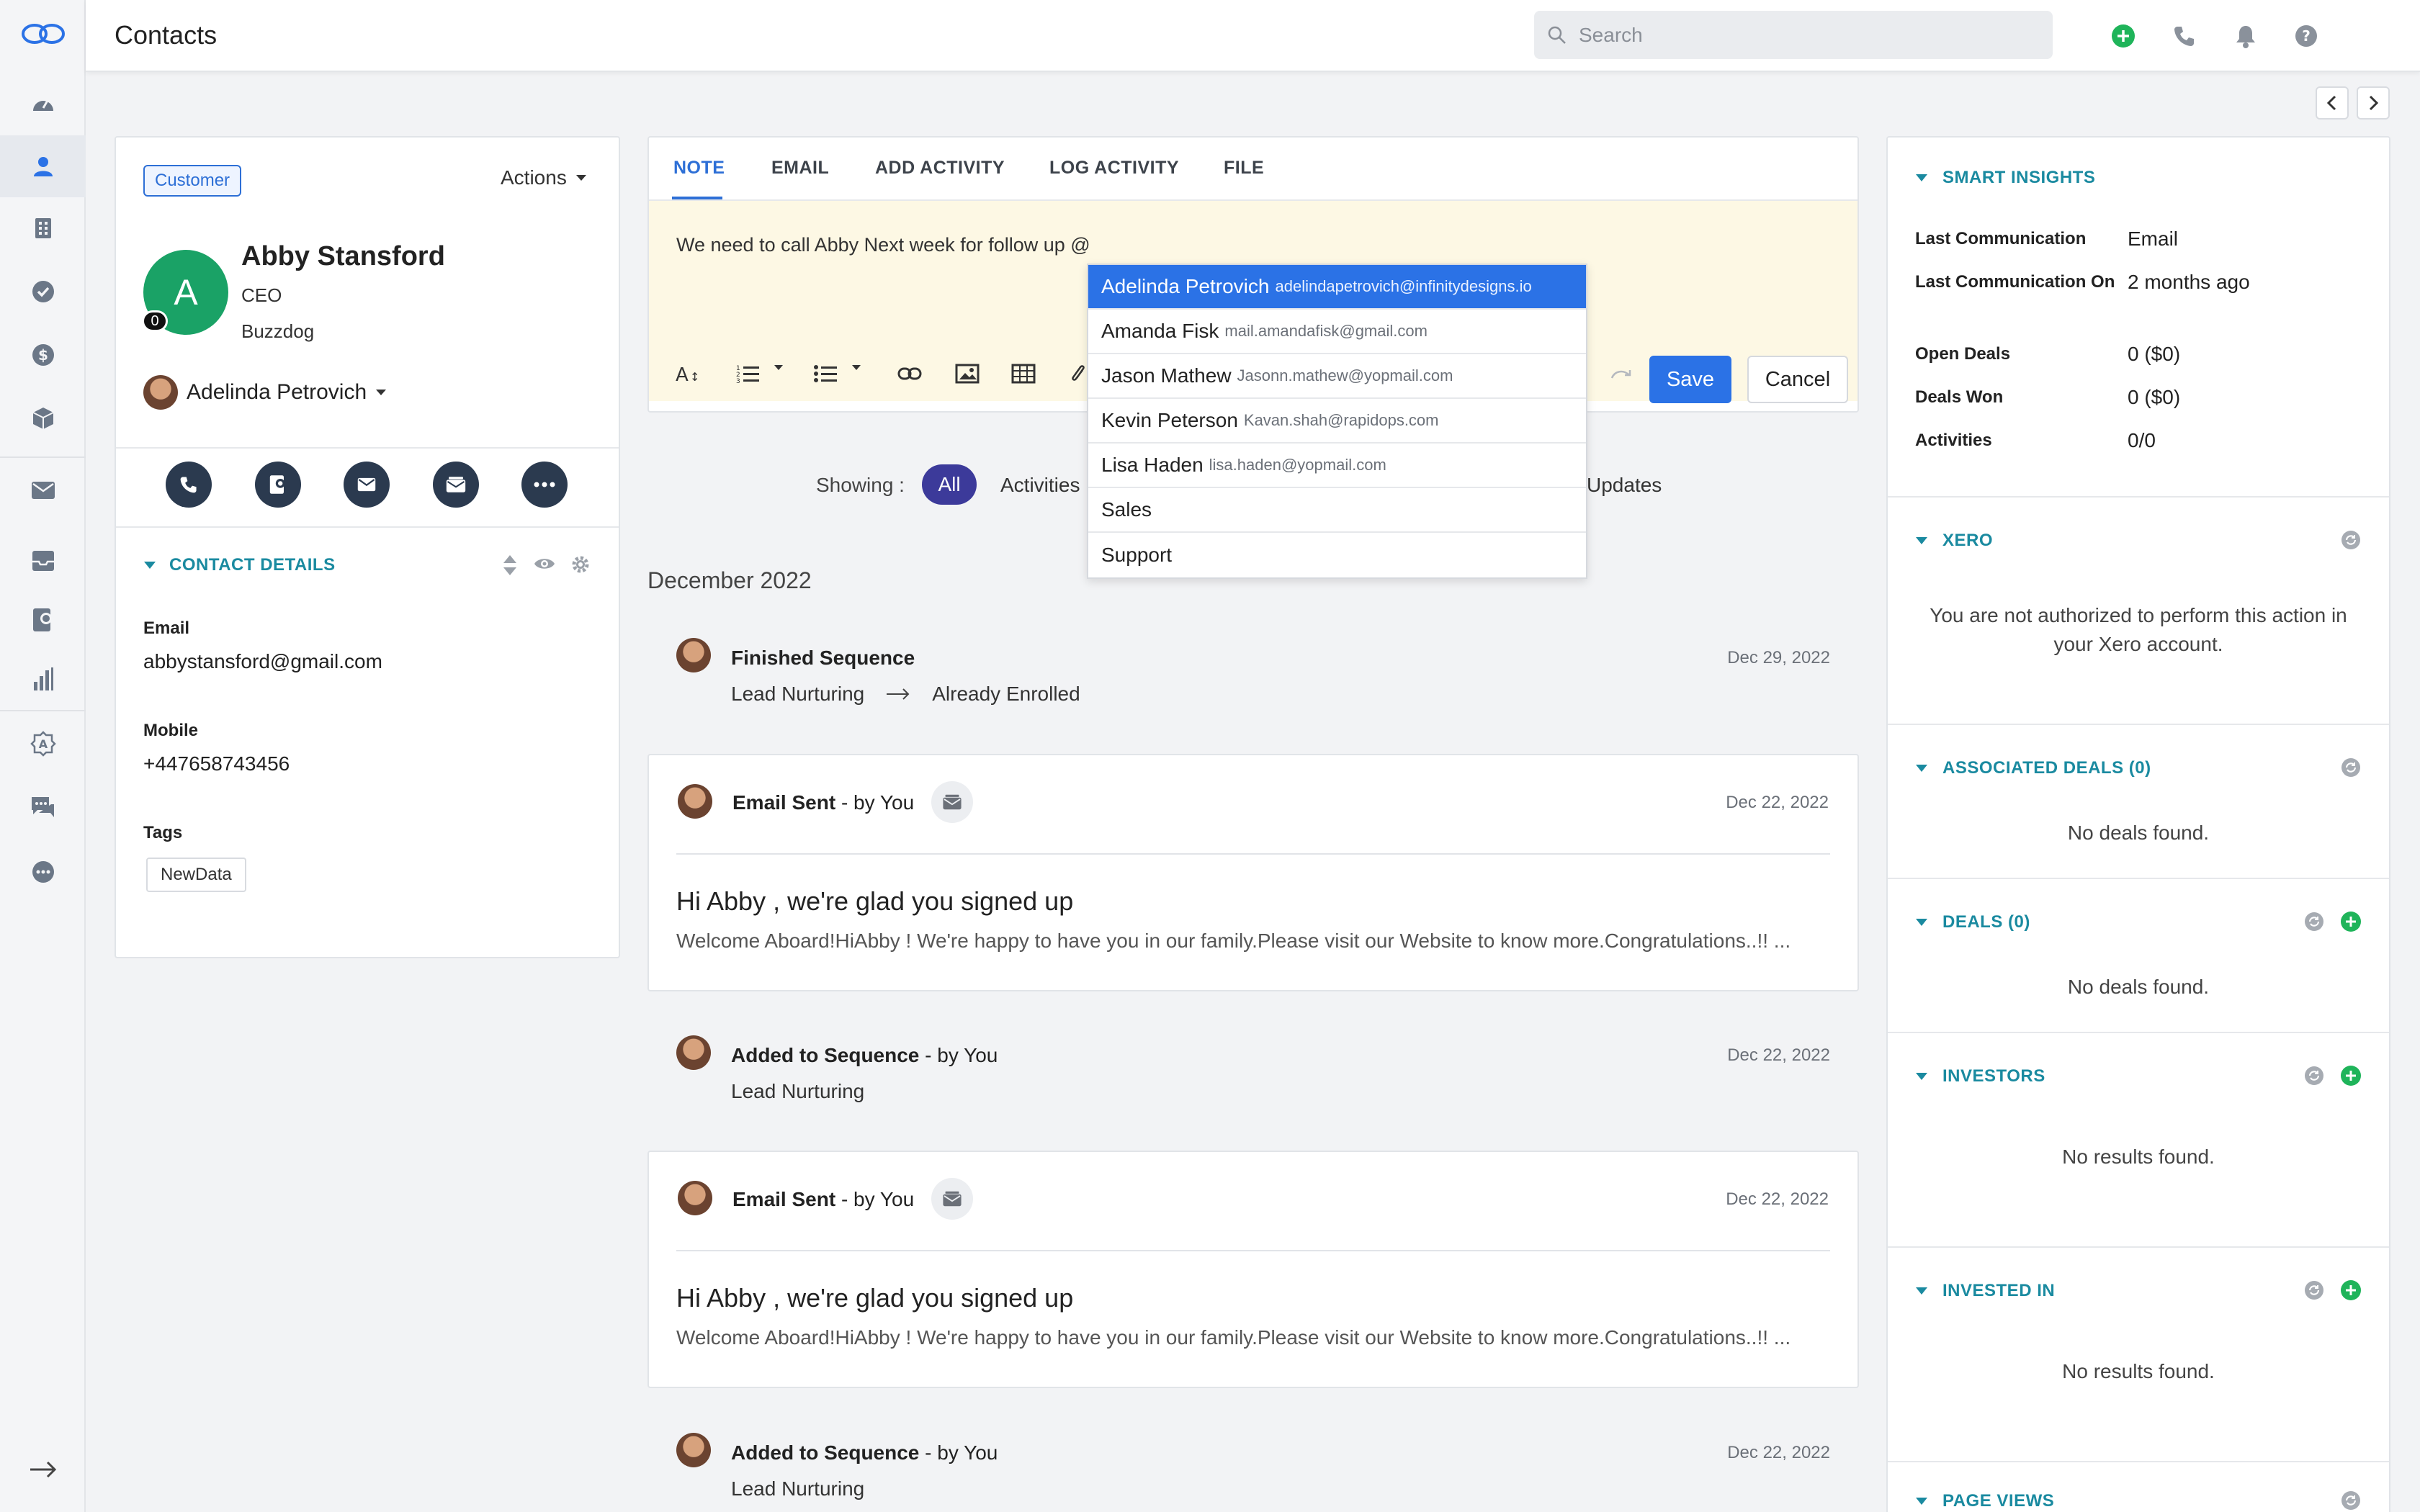  I want to click on mention-option: Jason Mathew Jasonn.mathew@yopmail.com, so click(1337, 376).